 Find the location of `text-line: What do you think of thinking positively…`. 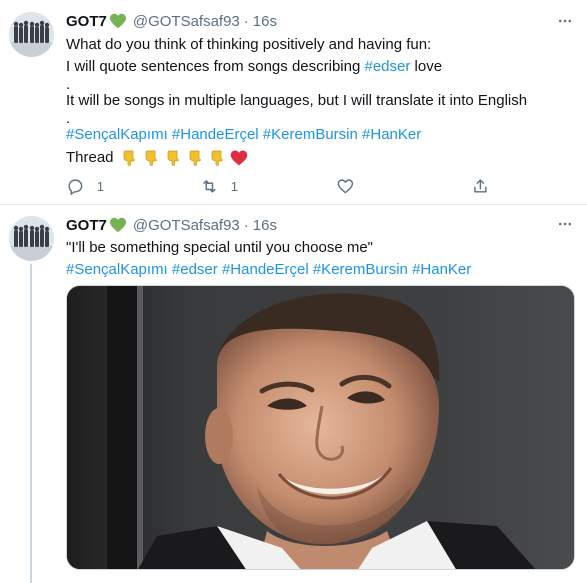

text-line: What do you think of thinking positively… is located at coordinates (249, 44).